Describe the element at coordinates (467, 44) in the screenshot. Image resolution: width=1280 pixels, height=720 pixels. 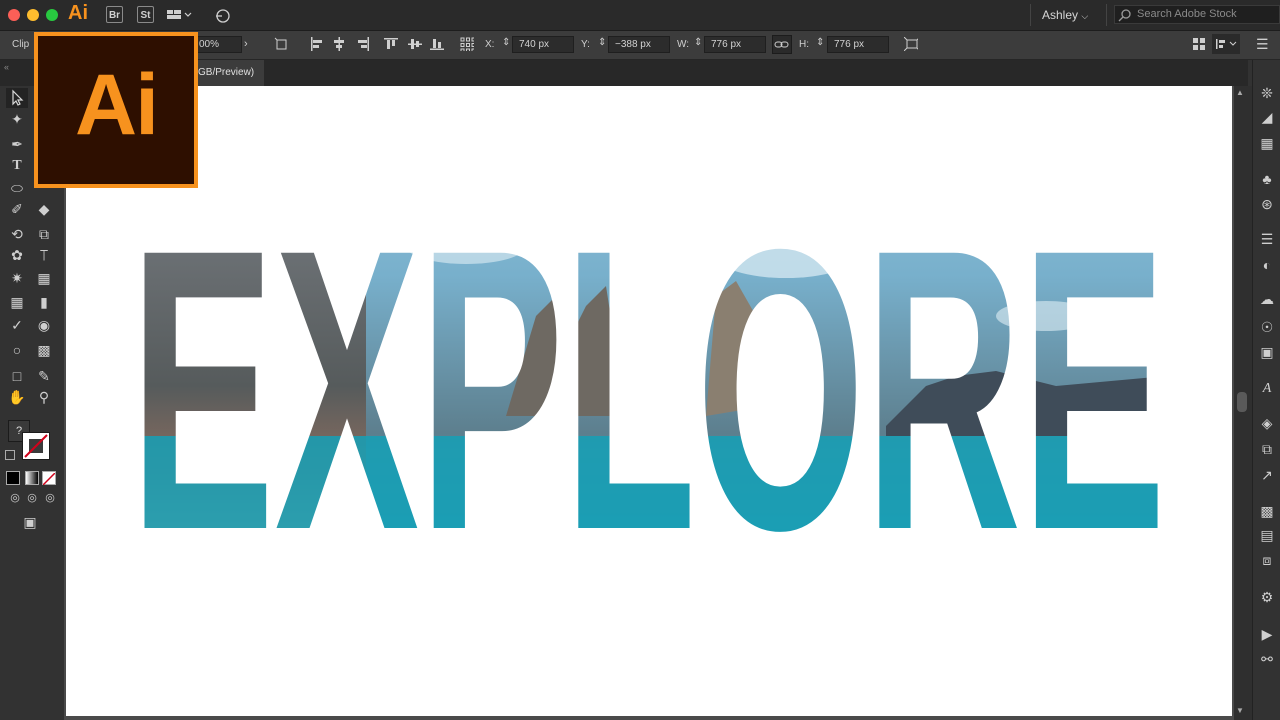
I see `reference-point-icon` at that location.